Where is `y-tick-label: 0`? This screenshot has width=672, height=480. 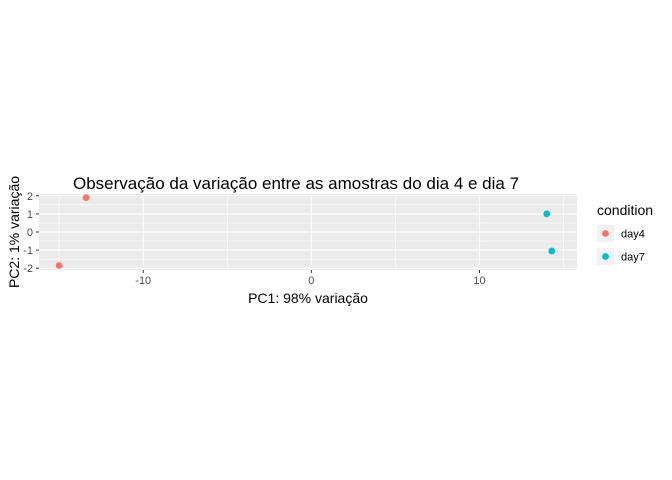
y-tick-label: 0 is located at coordinates (30, 233).